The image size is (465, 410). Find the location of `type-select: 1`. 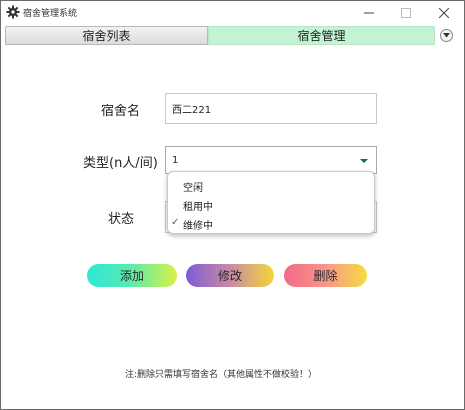

type-select: 1 is located at coordinates (271, 160).